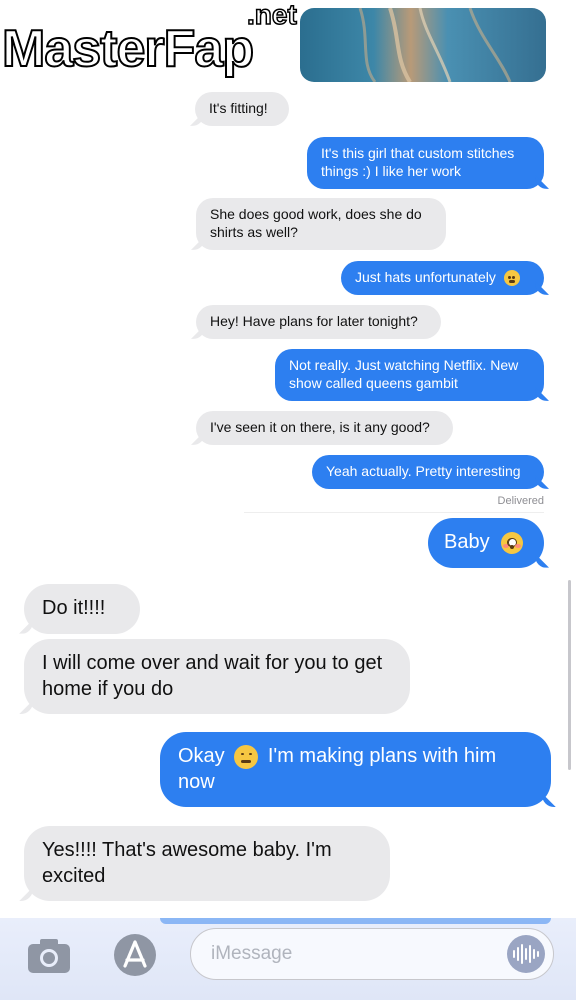 The height and width of the screenshot is (1000, 576). What do you see at coordinates (135, 955) in the screenshot?
I see `app-store-icon` at bounding box center [135, 955].